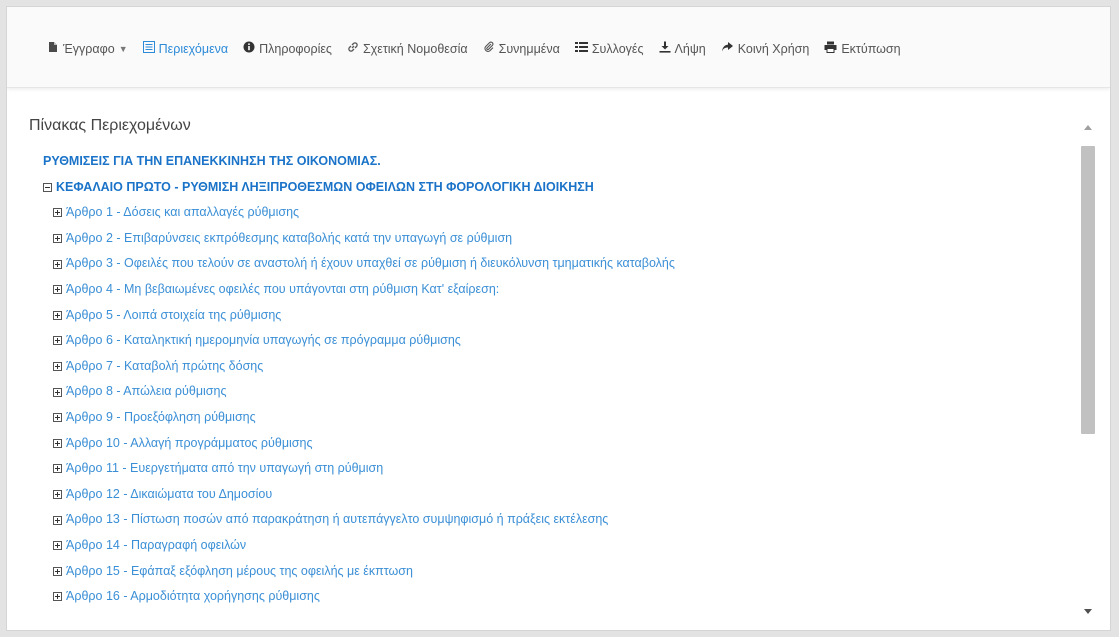 This screenshot has width=1119, height=637. I want to click on toc-heading: Πίνακας Περιεχομένων, so click(110, 125).